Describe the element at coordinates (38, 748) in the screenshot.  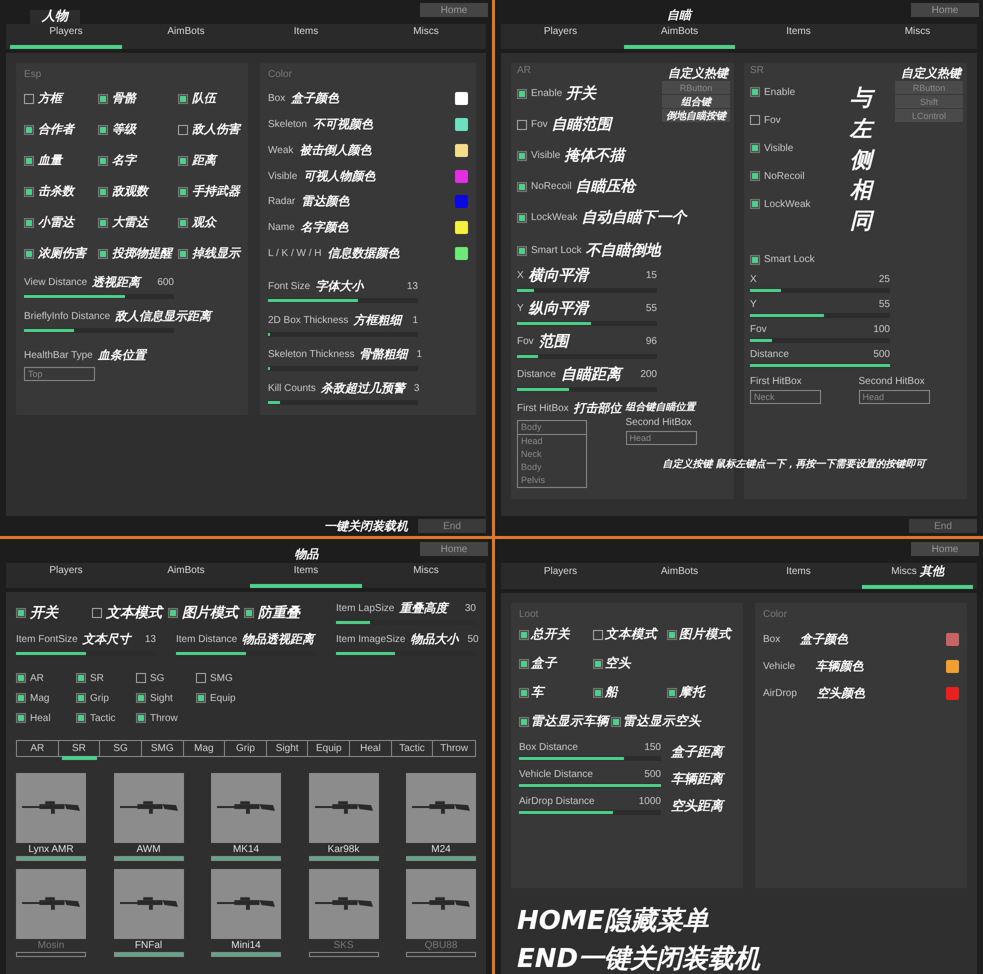
I see `category-tab: AR` at that location.